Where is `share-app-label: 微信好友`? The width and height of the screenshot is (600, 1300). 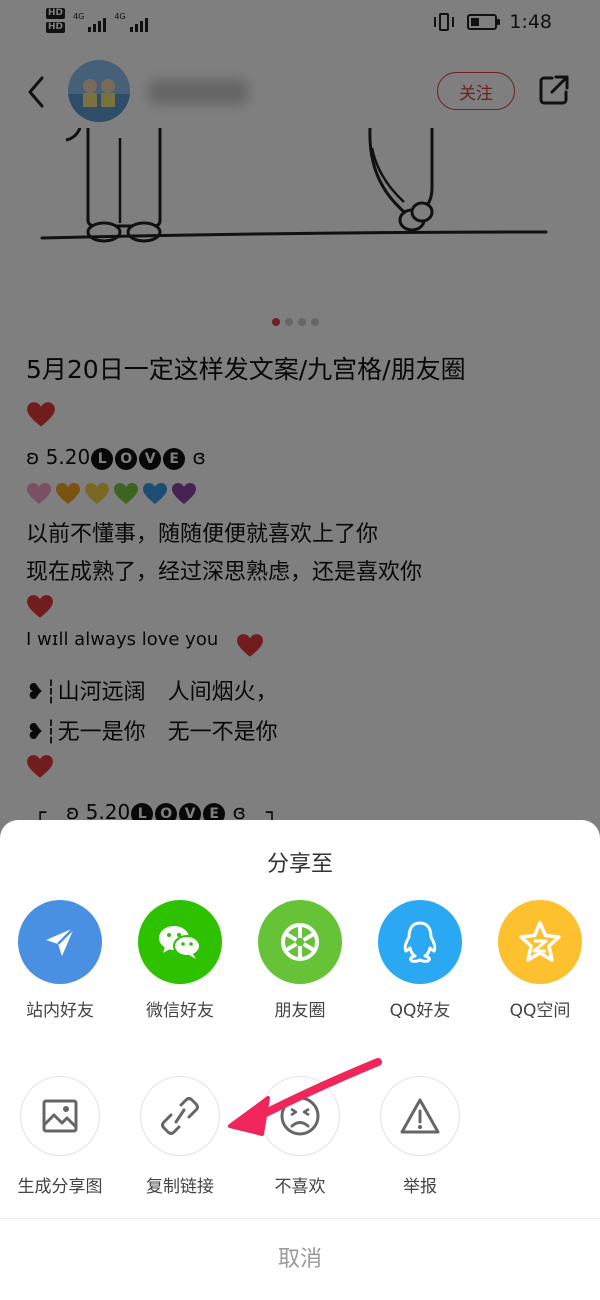
share-app-label: 微信好友 is located at coordinates (180, 1011).